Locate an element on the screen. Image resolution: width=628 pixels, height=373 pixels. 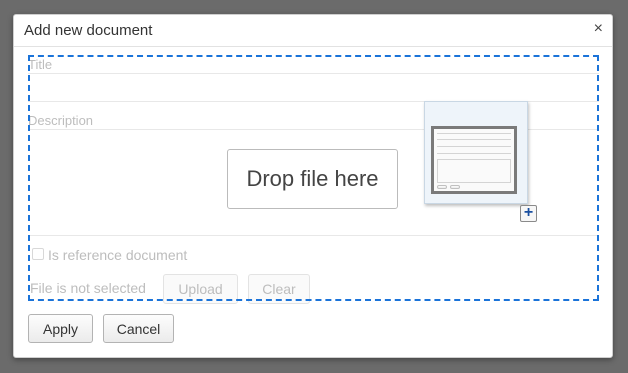
close-icon: × is located at coordinates (598, 29).